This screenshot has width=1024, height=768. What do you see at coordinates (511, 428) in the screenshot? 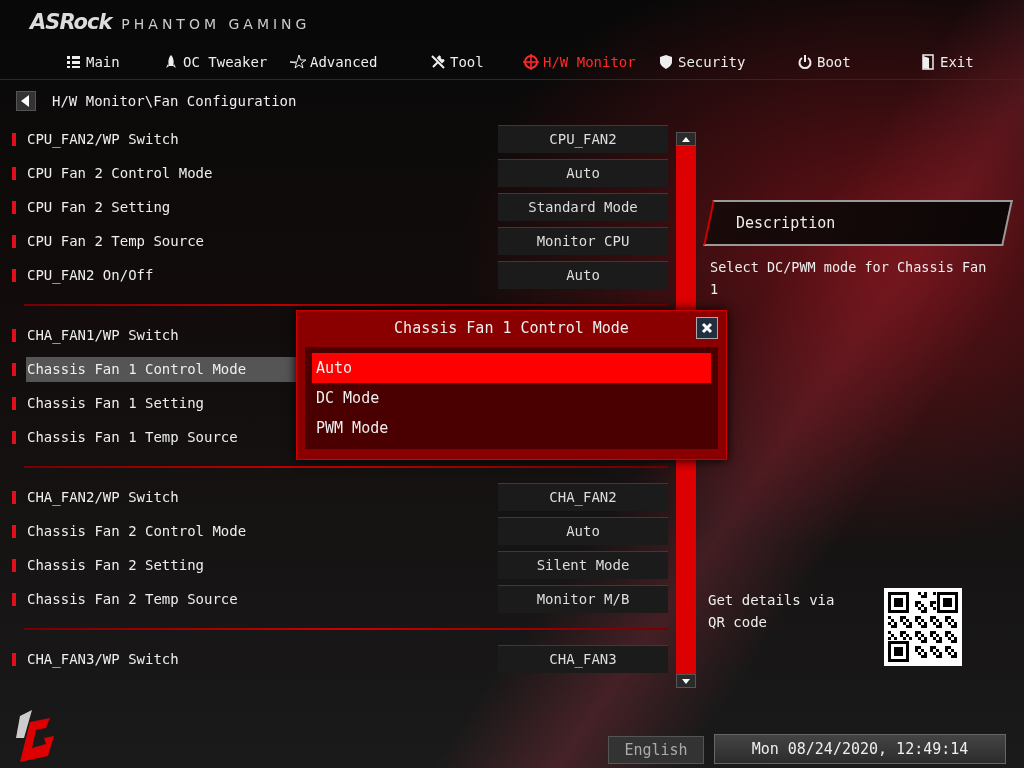
I see `popup-option: PWM Mode` at bounding box center [511, 428].